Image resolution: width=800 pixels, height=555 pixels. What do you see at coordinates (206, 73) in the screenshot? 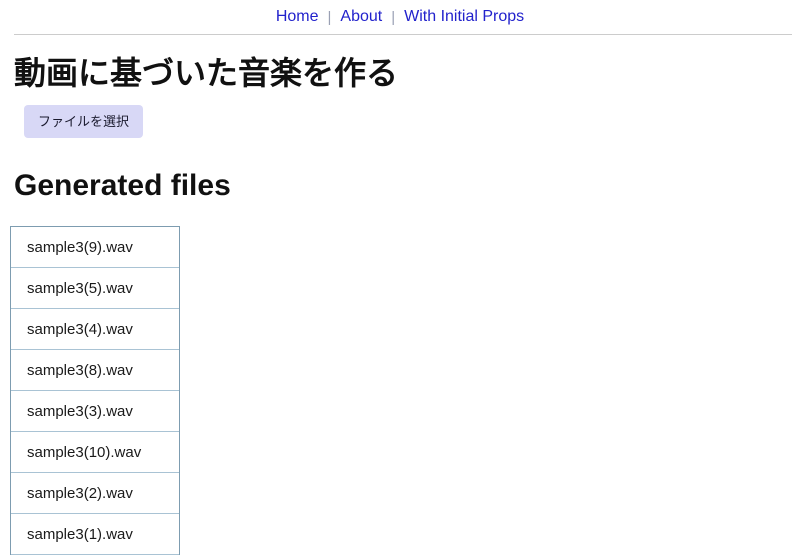
I see `page-title: 動画に基づいた音楽を作る` at bounding box center [206, 73].